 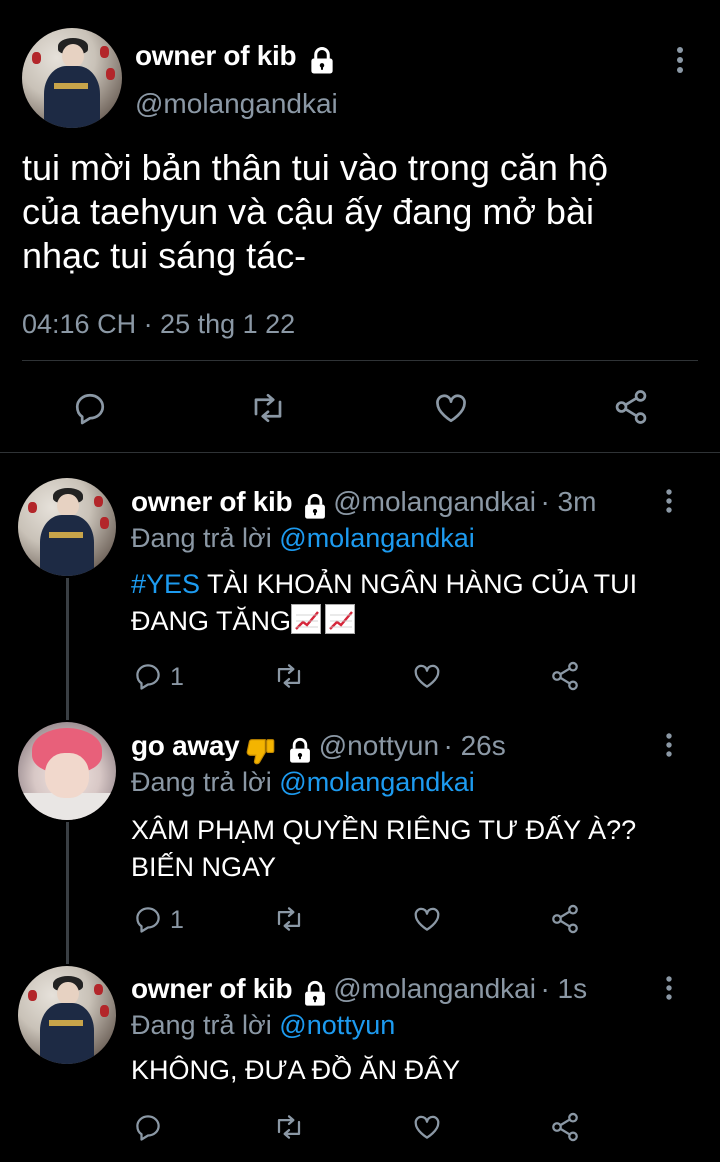 What do you see at coordinates (158, 324) in the screenshot?
I see `timestamp: 04:16 CH · 25 thg 1 22` at bounding box center [158, 324].